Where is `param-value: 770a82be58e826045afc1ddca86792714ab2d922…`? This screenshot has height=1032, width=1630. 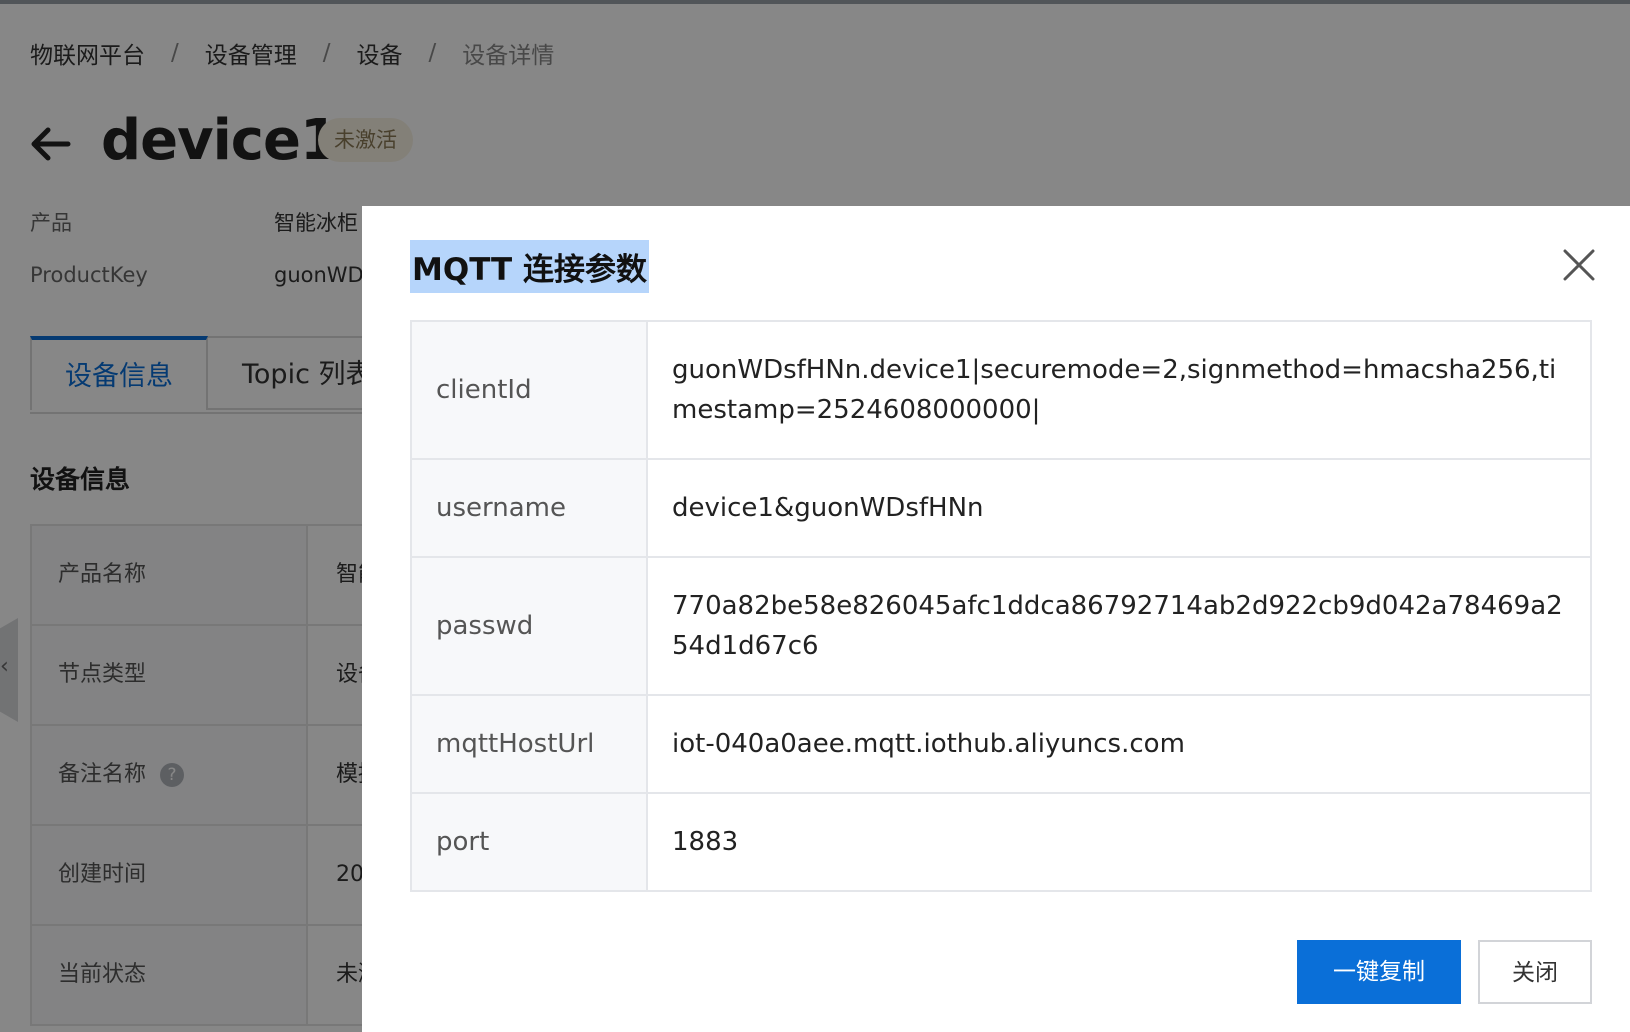
param-value: 770a82be58e826045afc1ddca86792714ab2d922… is located at coordinates (1117, 626).